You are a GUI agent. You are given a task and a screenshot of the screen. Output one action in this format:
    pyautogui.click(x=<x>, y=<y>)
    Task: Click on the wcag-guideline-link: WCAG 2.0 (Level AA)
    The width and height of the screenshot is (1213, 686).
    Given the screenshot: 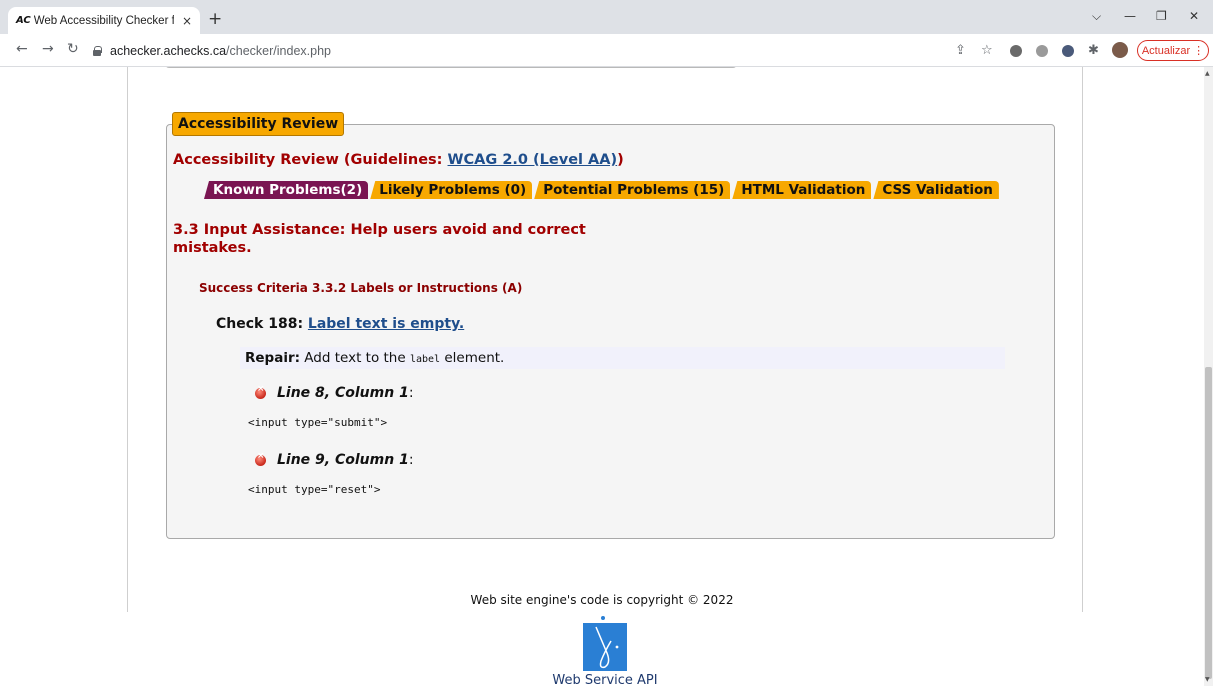 What is the action you would take?
    pyautogui.click(x=533, y=160)
    